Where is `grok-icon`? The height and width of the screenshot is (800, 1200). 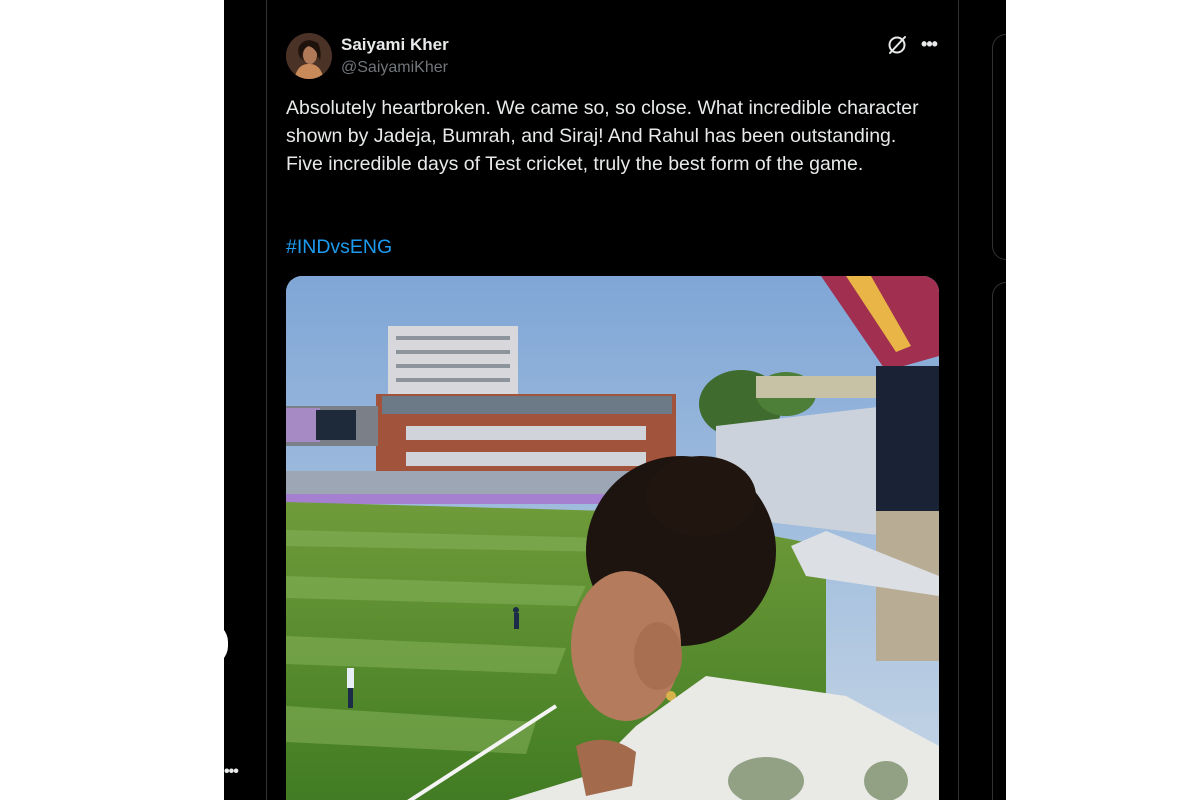
grok-icon is located at coordinates (897, 45).